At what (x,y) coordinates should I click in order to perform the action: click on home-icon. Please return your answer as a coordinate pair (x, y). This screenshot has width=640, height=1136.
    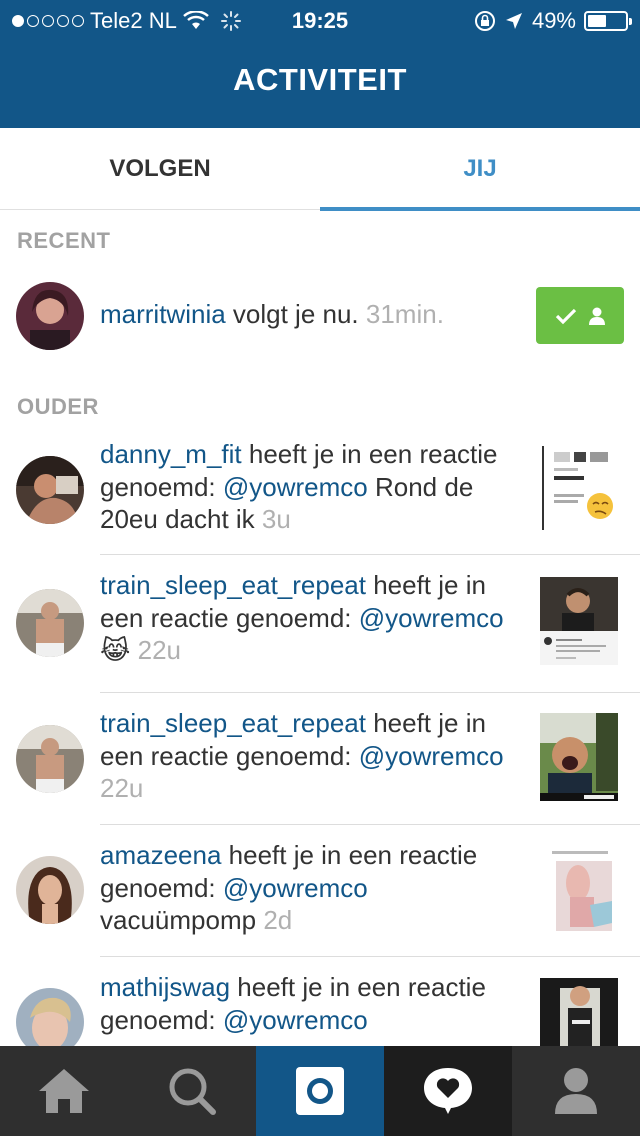
    Looking at the image, I should click on (64, 1091).